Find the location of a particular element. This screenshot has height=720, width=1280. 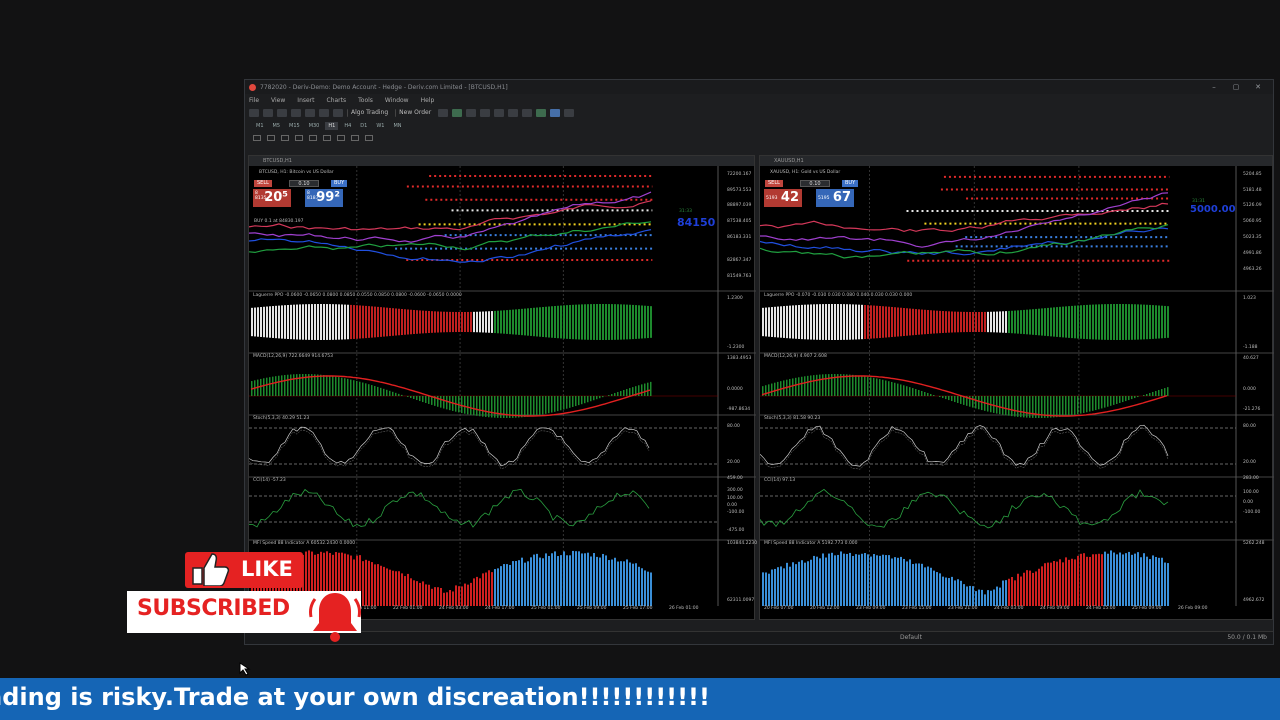

new-chart-icon is located at coordinates (254, 113).